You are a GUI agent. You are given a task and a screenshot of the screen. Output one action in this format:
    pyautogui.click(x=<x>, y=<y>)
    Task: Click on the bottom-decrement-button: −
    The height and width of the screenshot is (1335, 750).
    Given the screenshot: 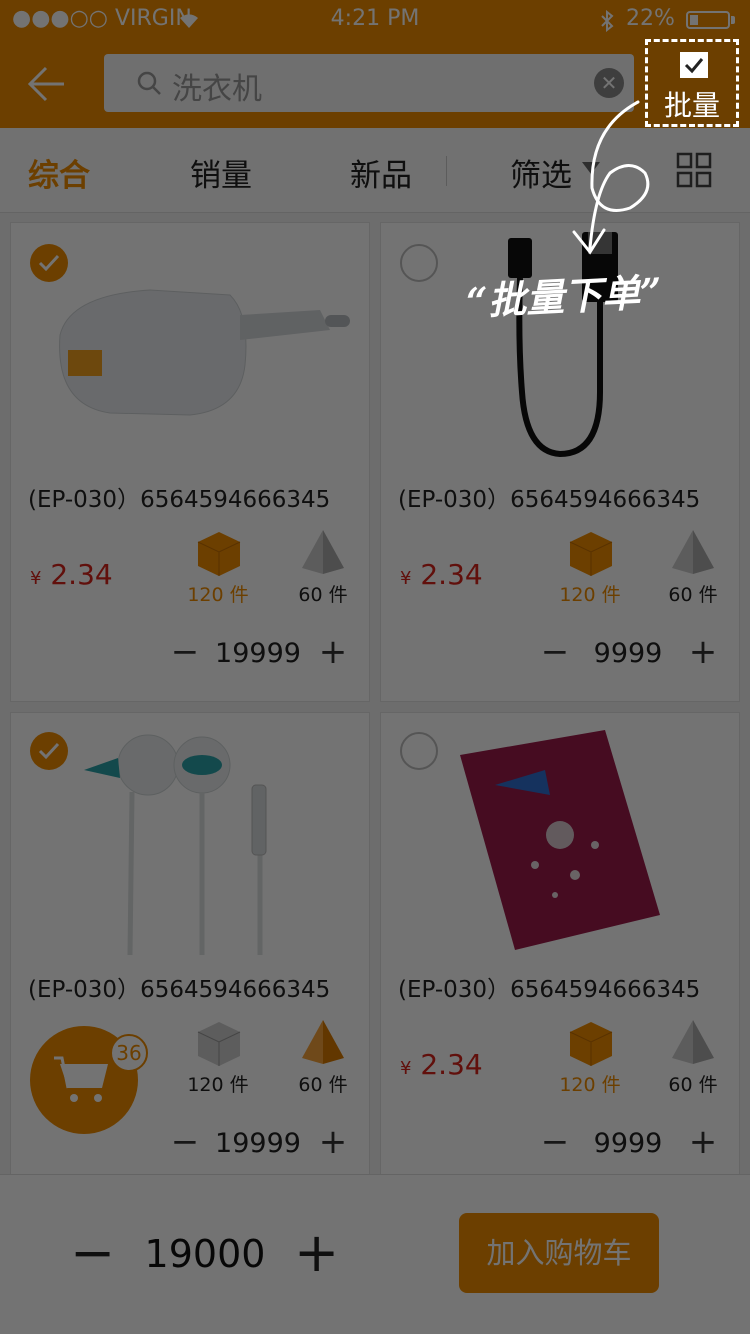 What is the action you would take?
    pyautogui.click(x=92, y=1253)
    